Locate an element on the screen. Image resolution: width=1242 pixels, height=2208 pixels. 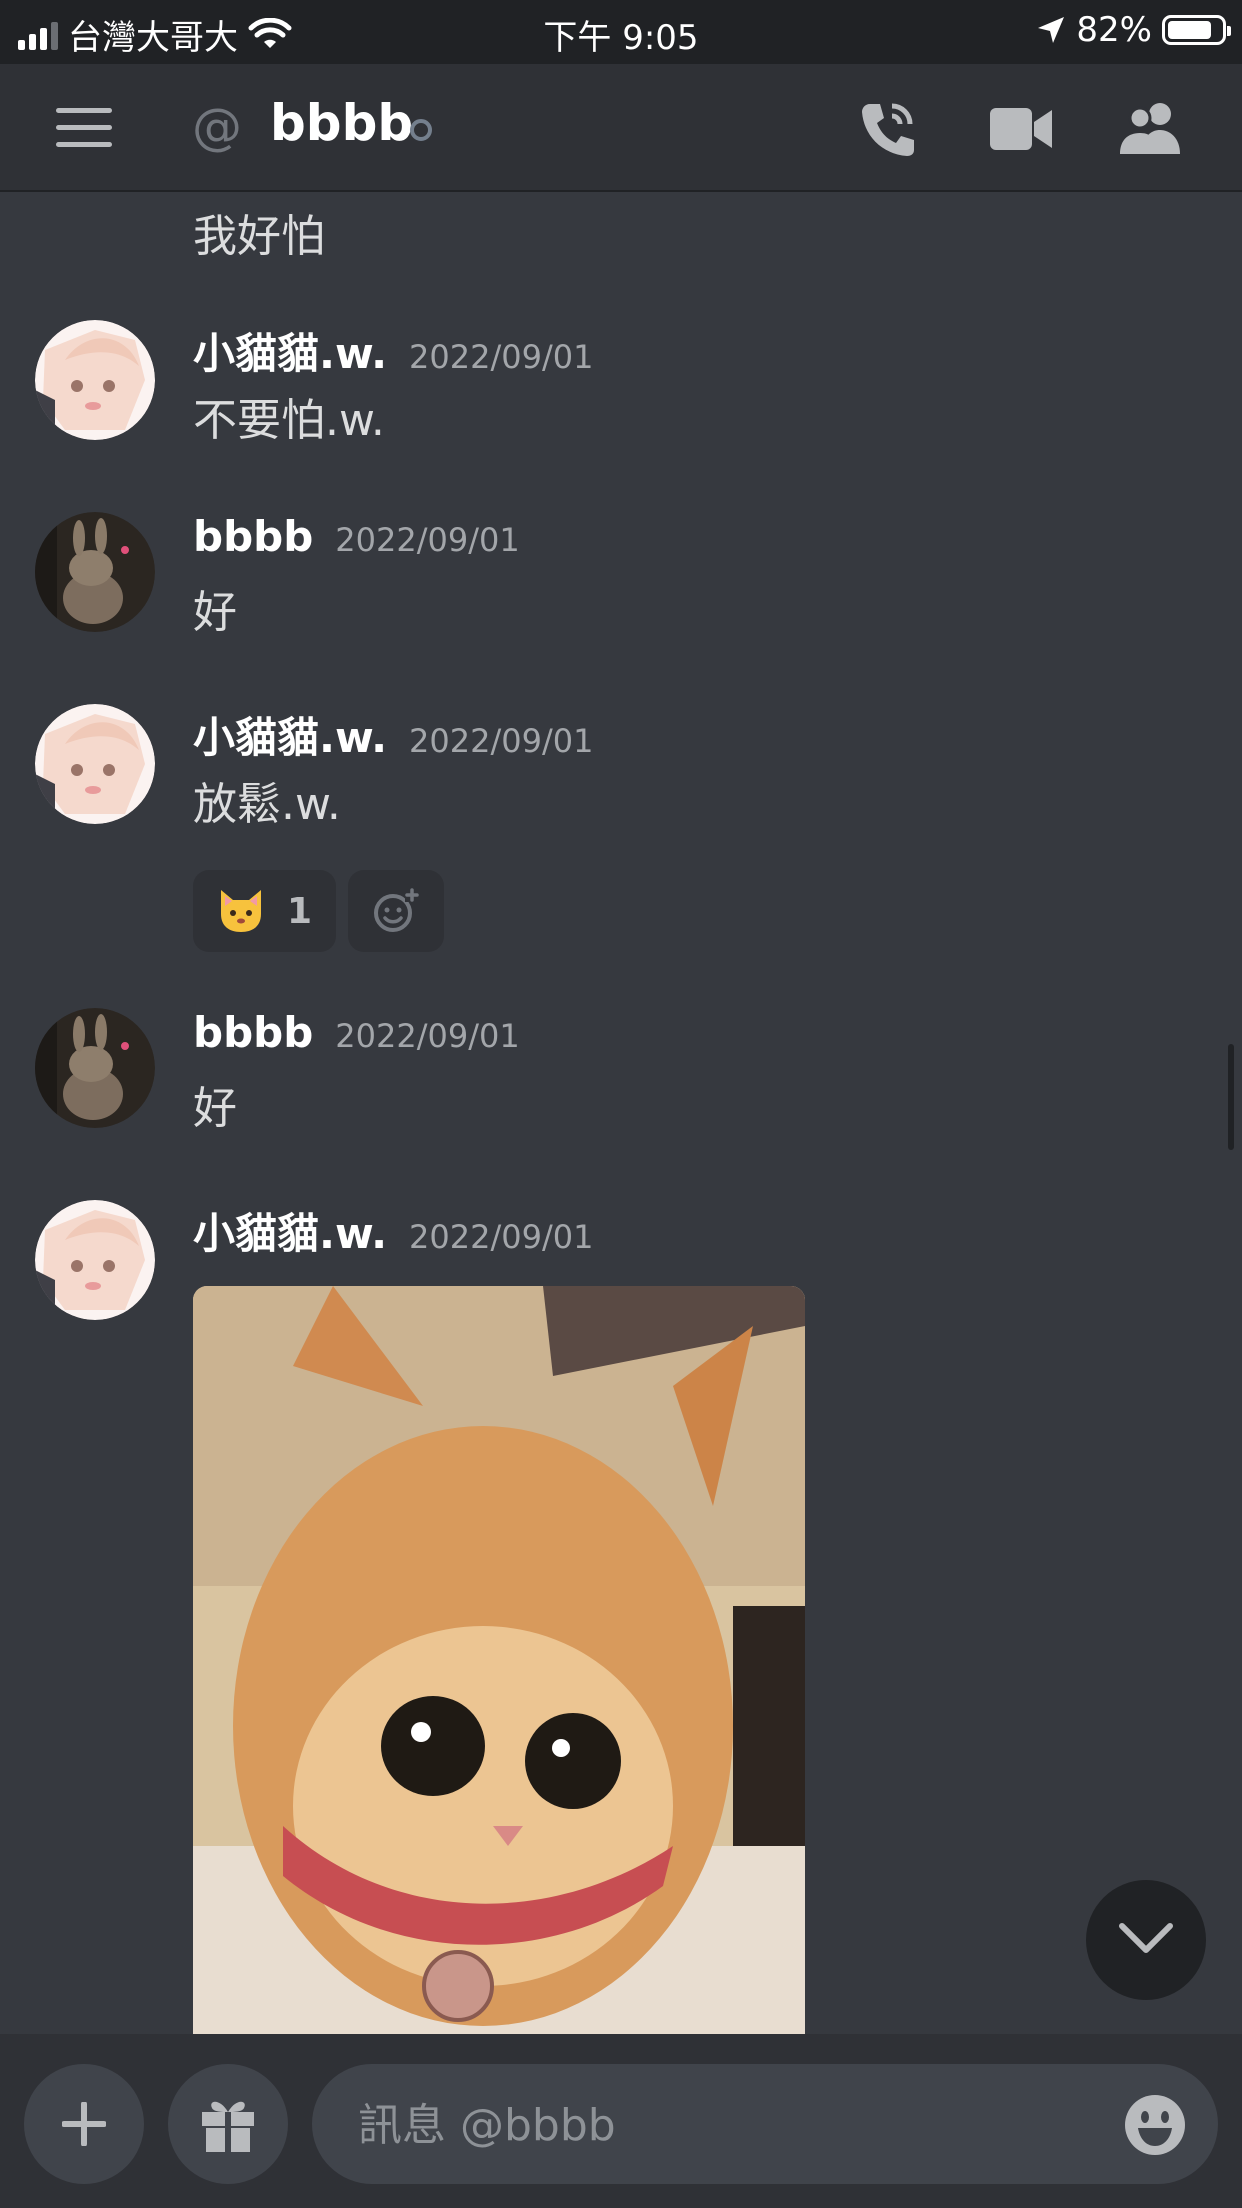
reaction-cat: 1 is located at coordinates (265, 911).